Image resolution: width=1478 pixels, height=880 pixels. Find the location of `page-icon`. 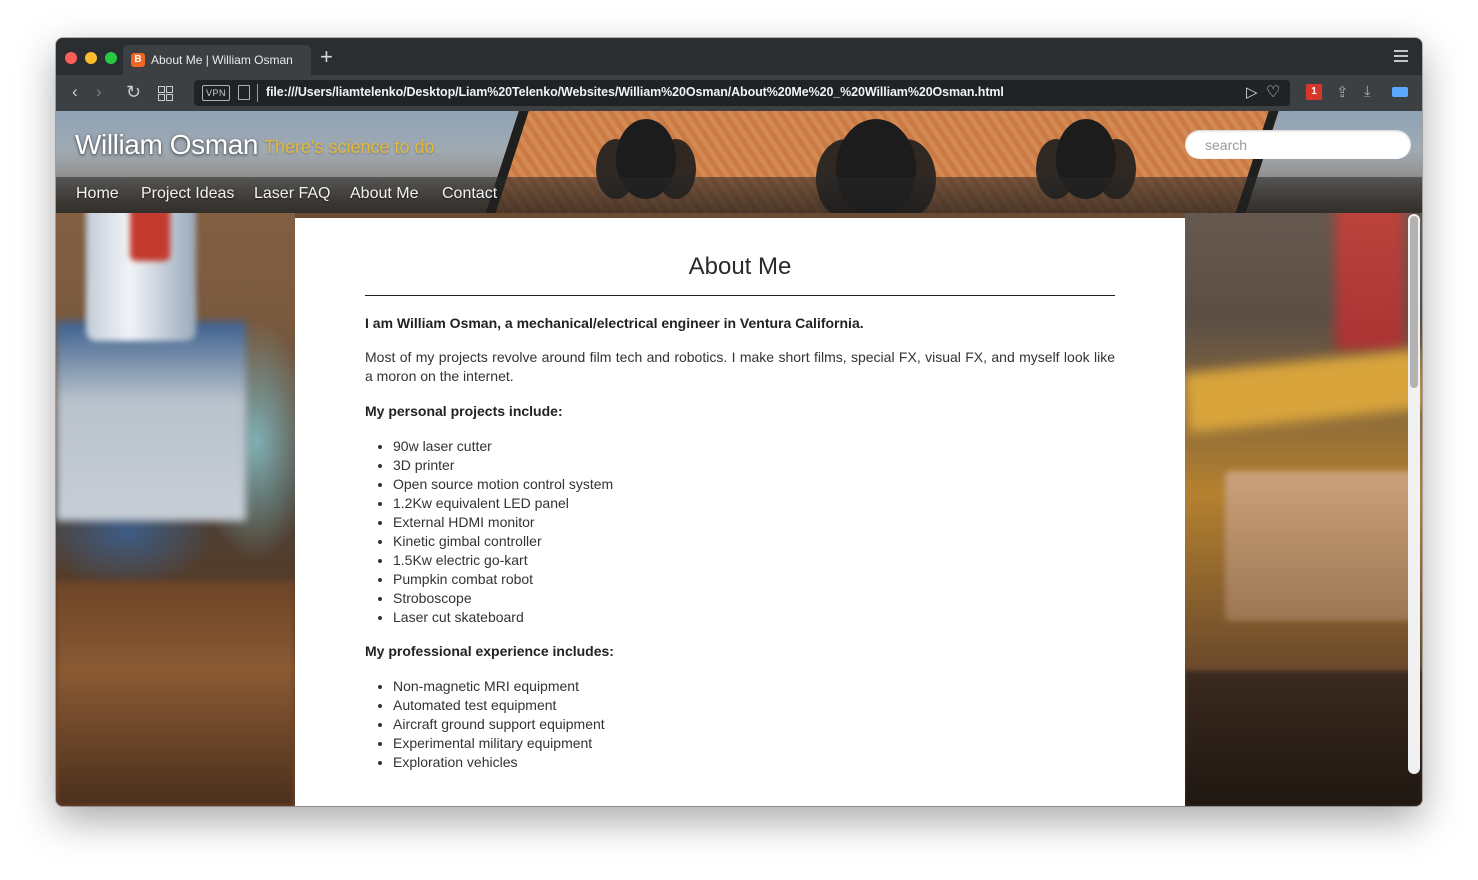

page-icon is located at coordinates (244, 92).